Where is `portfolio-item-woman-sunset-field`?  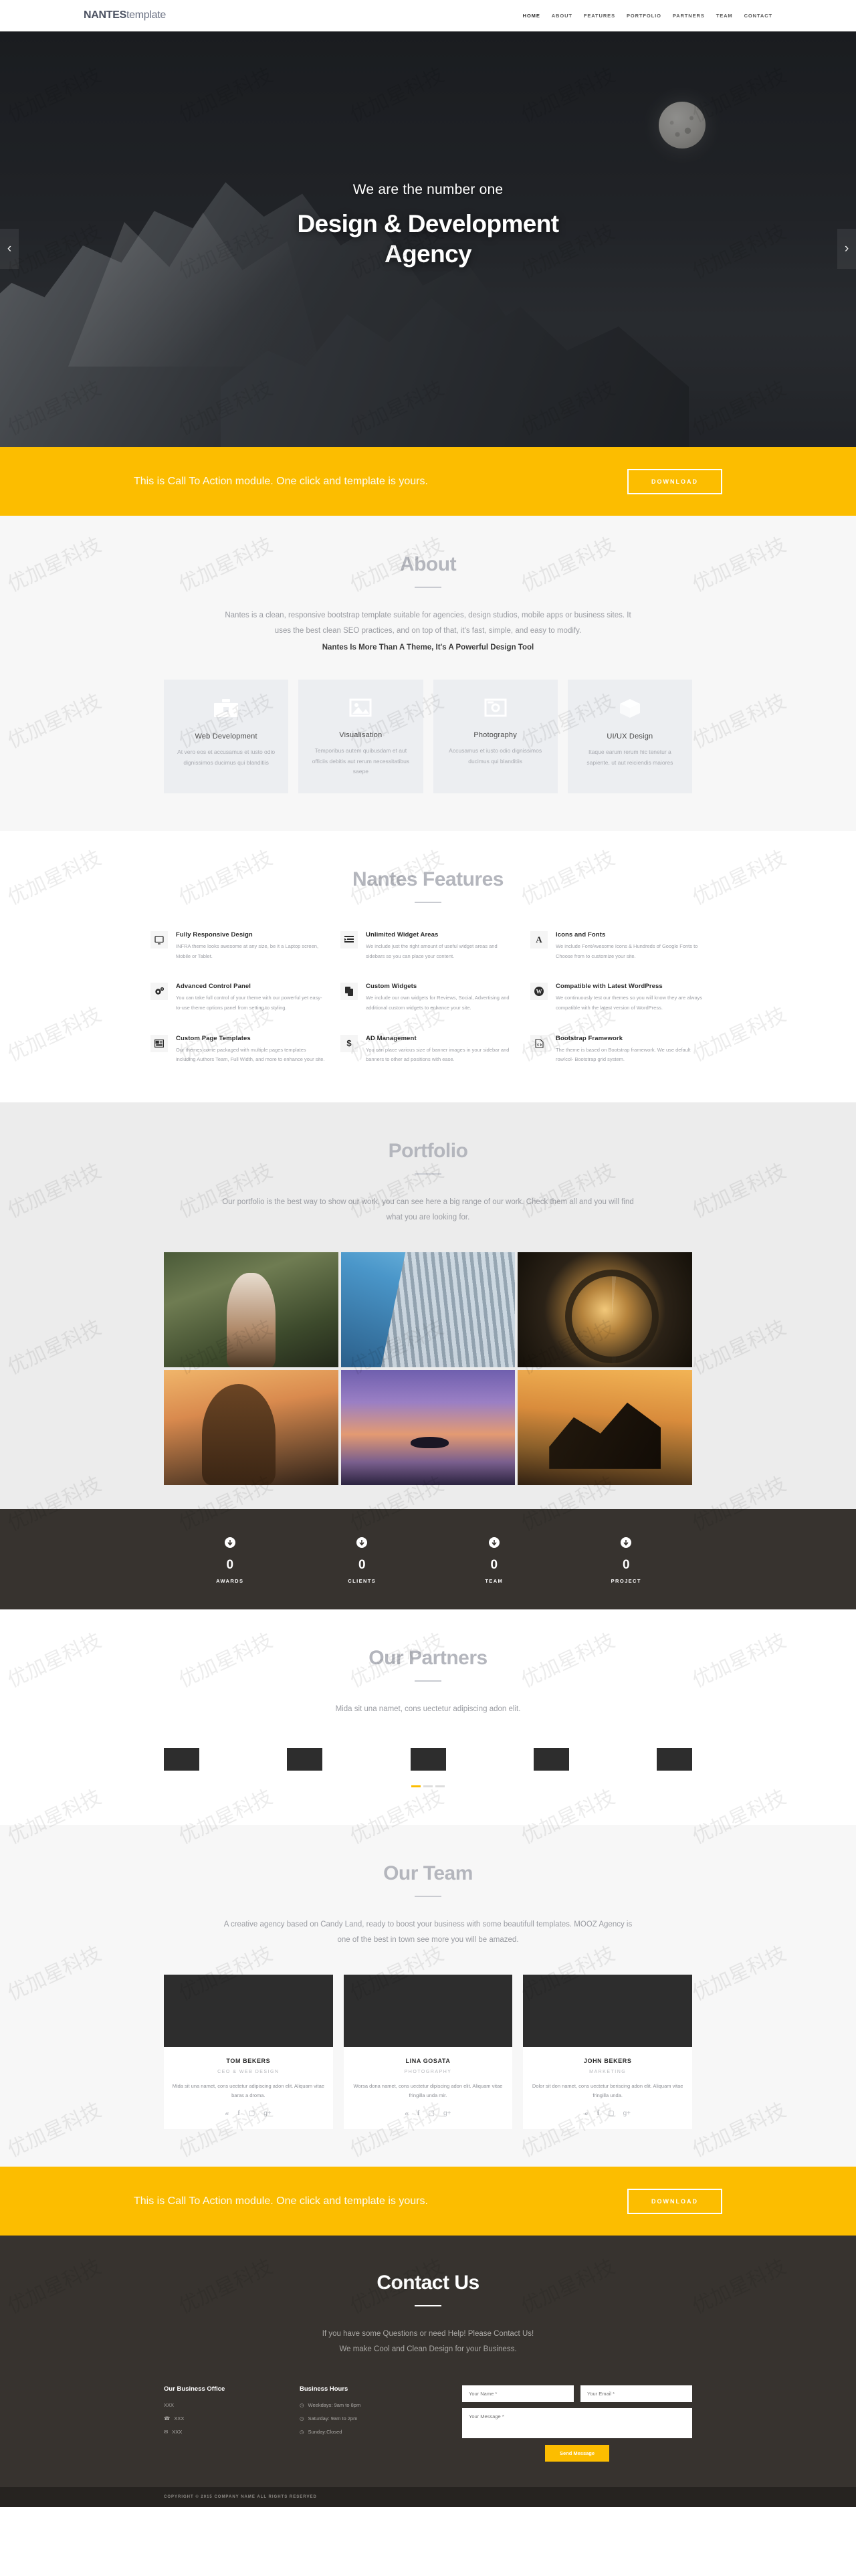 portfolio-item-woman-sunset-field is located at coordinates (251, 1427).